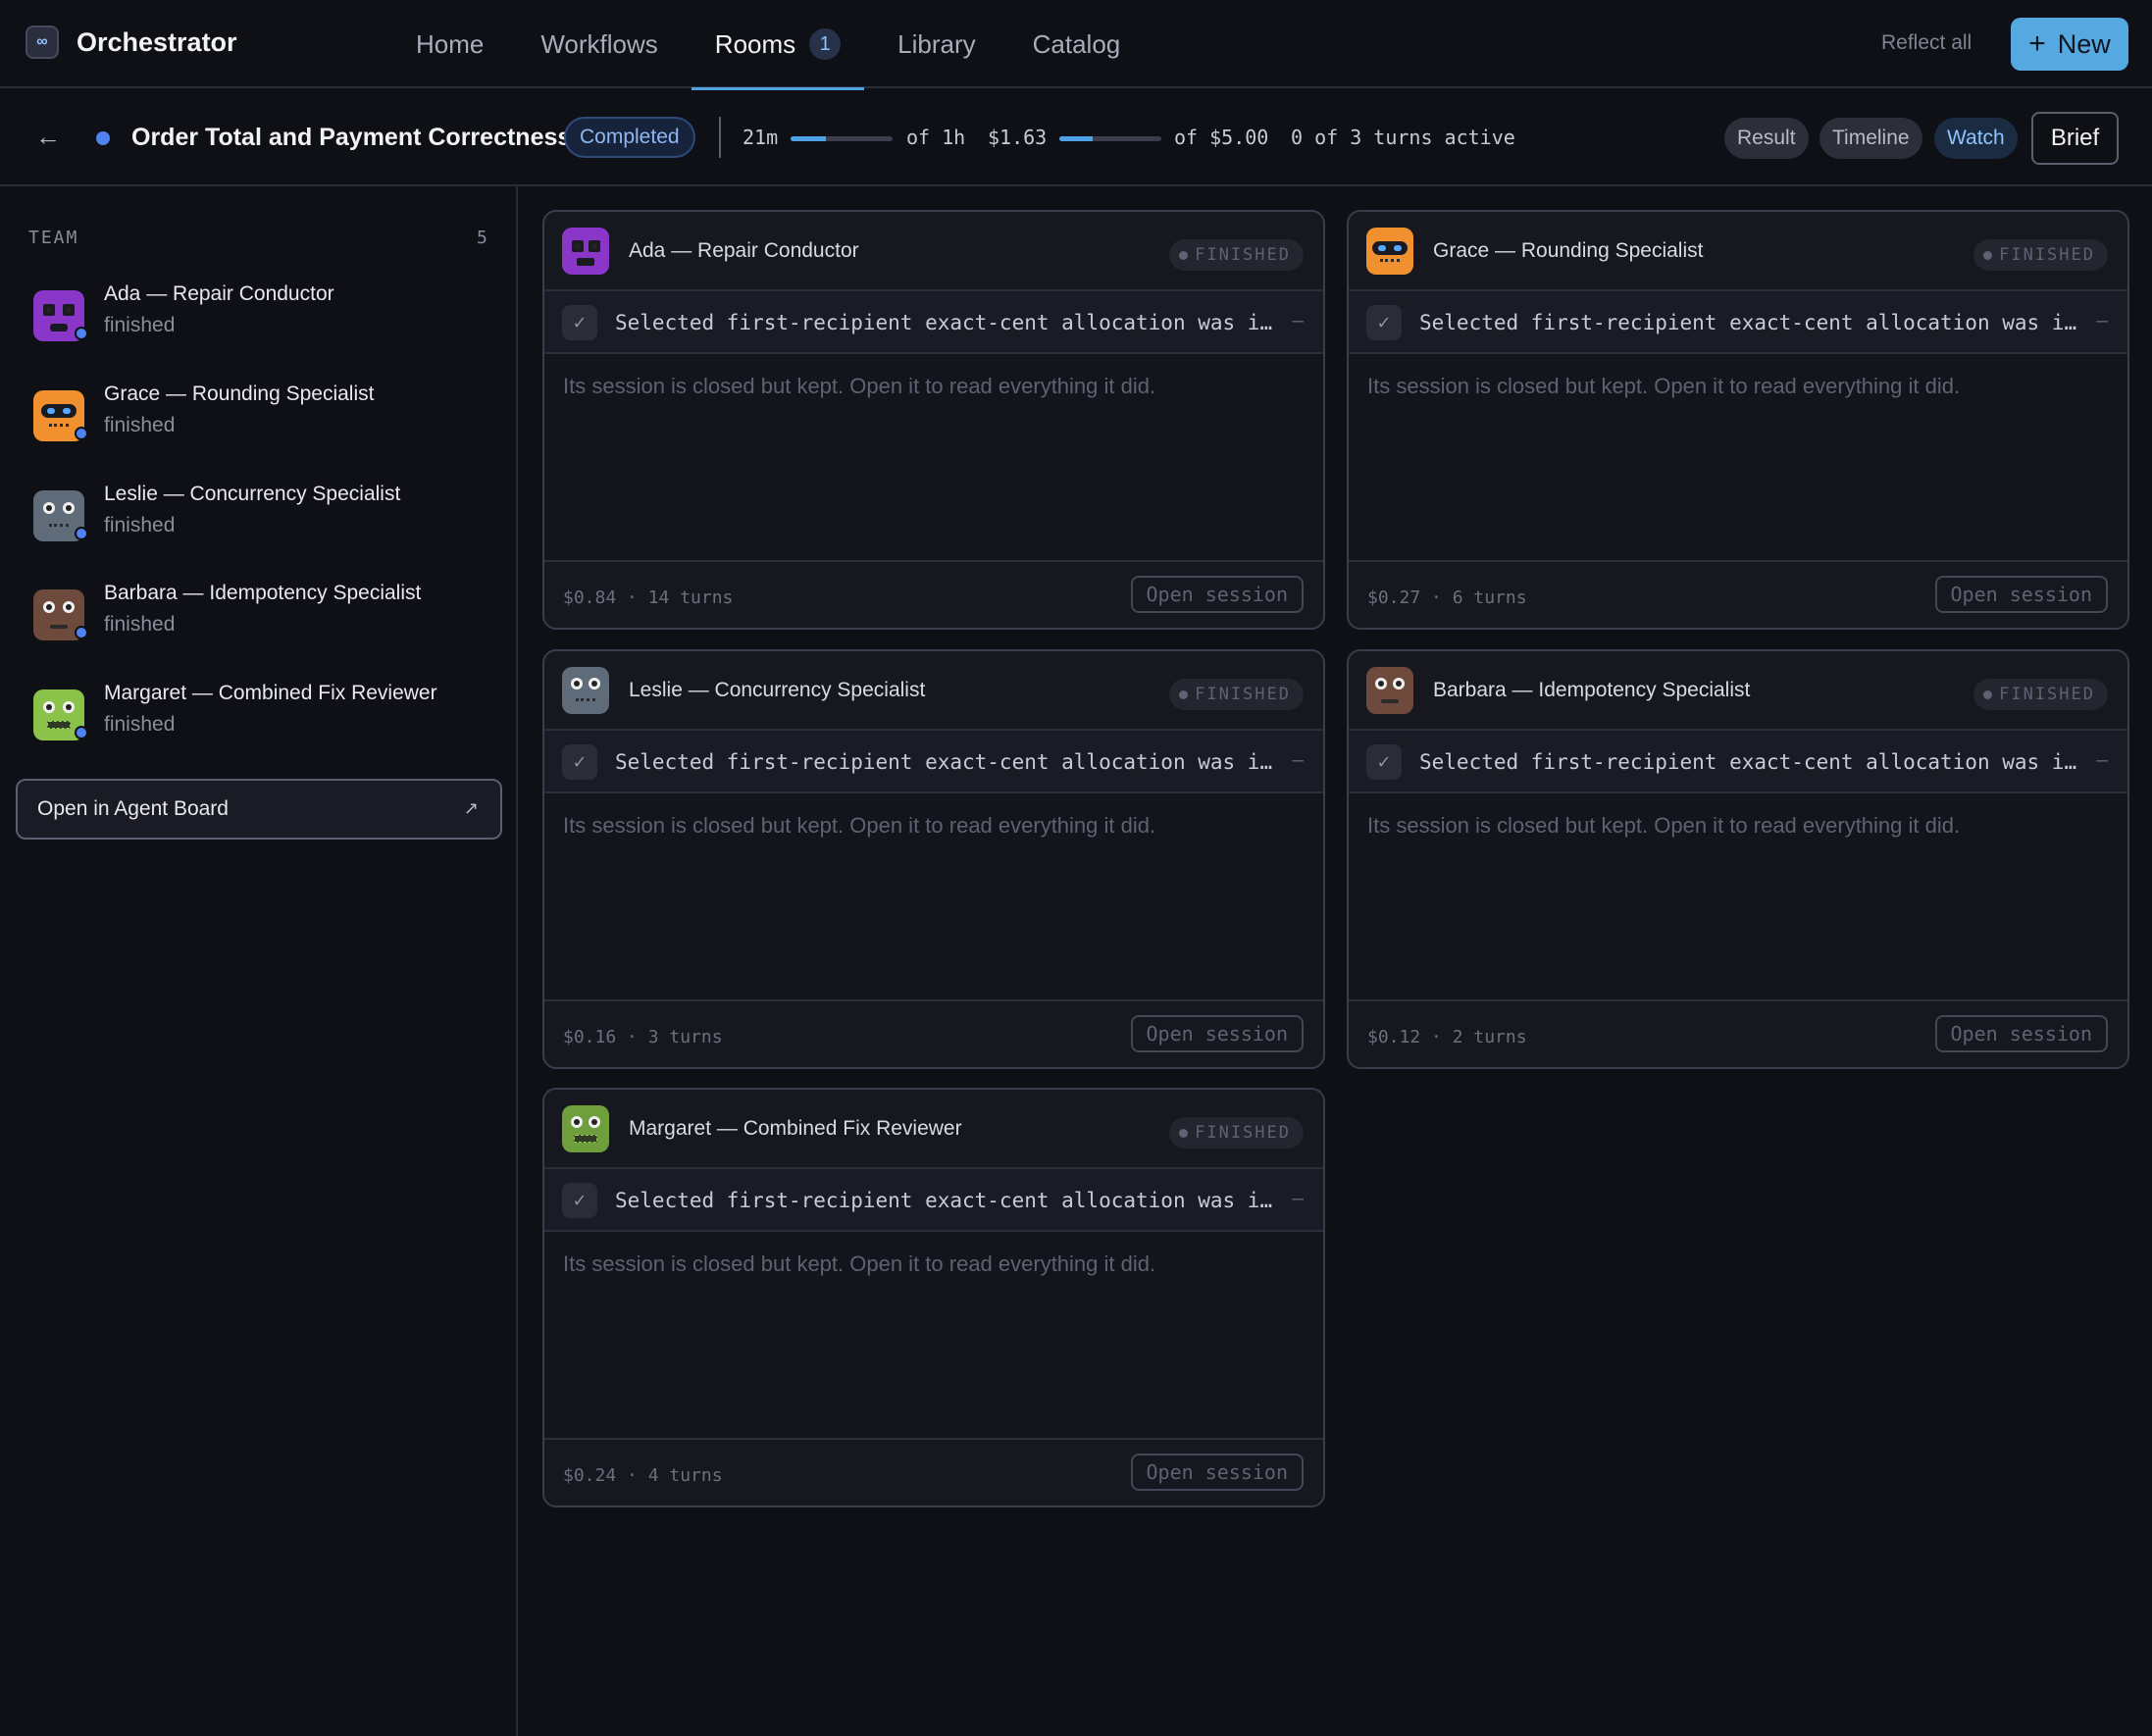  I want to click on nav-label: Home, so click(450, 44).